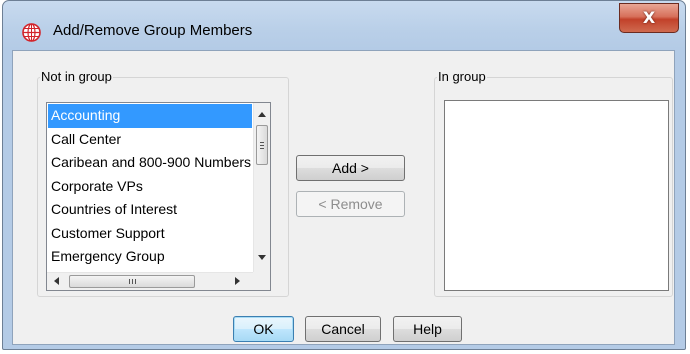 The width and height of the screenshot is (690, 354). What do you see at coordinates (462, 76) in the screenshot?
I see `in-group-legend: In group` at bounding box center [462, 76].